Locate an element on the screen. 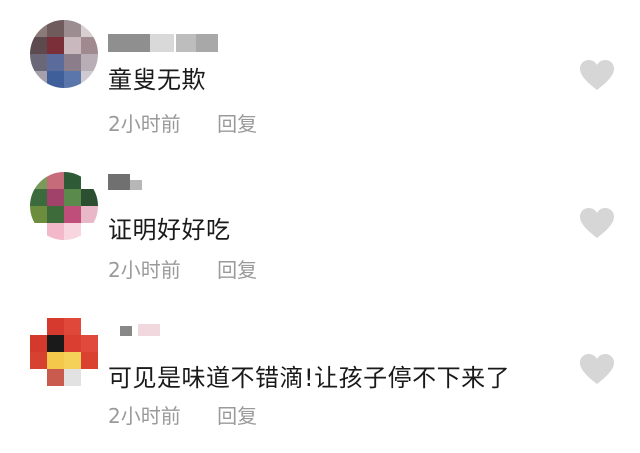  comment-text: 证明好好吃 is located at coordinates (169, 230).